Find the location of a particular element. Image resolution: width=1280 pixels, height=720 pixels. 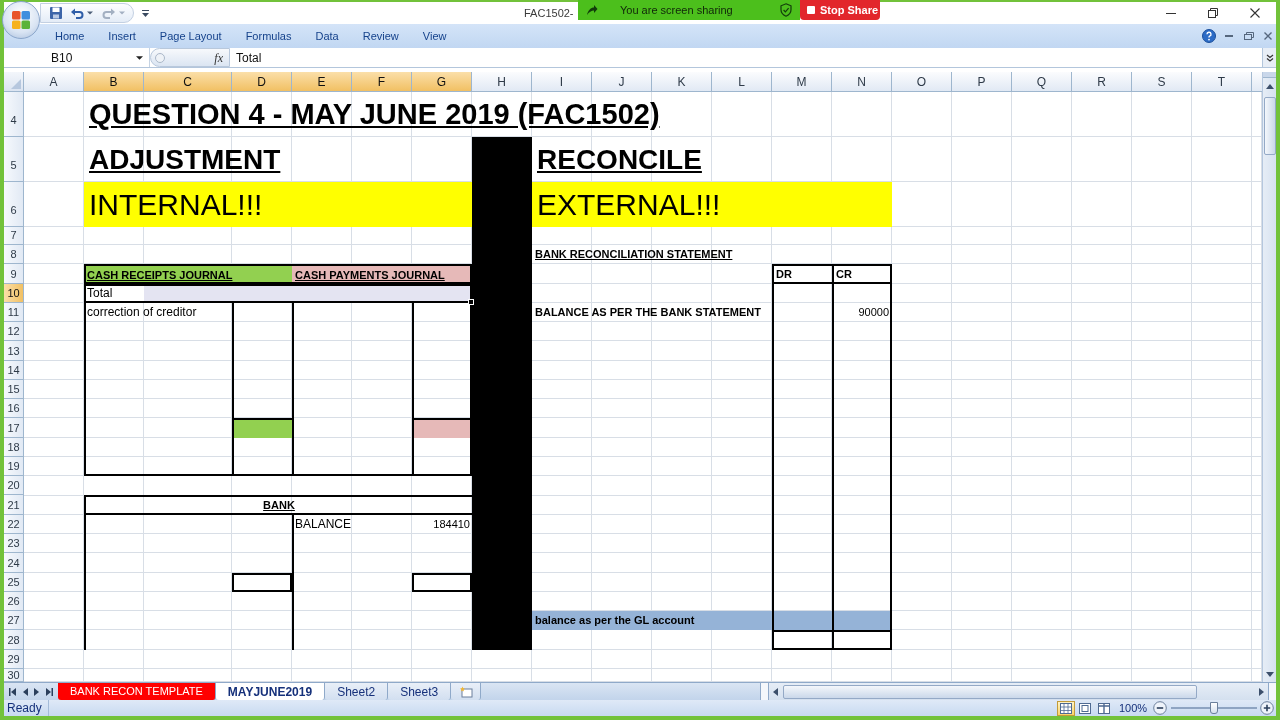

ribbon-tab: Review is located at coordinates (380, 36).